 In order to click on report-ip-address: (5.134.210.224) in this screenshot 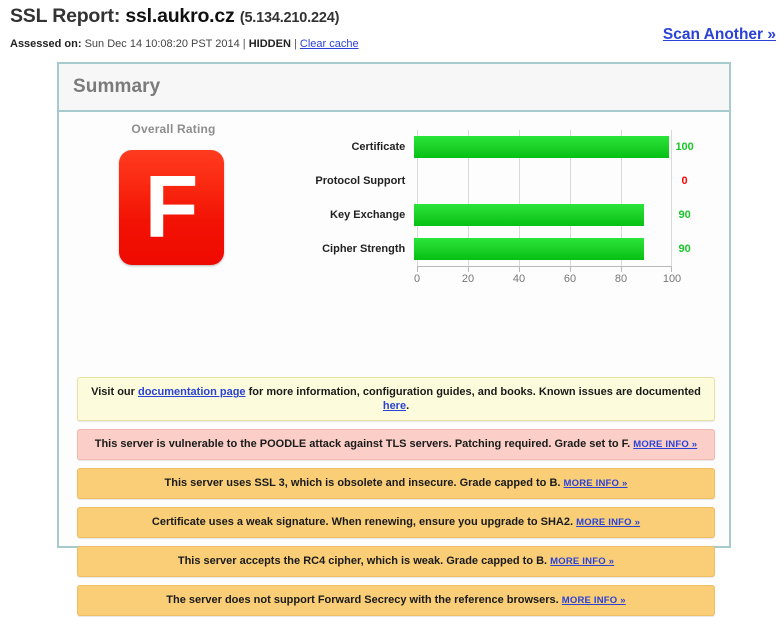, I will do `click(289, 18)`.